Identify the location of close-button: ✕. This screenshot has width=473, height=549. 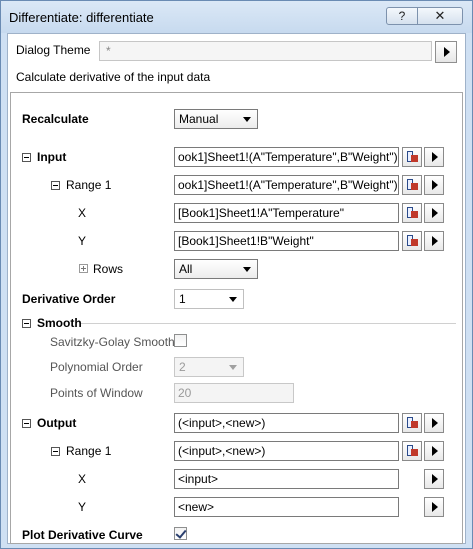
(440, 16).